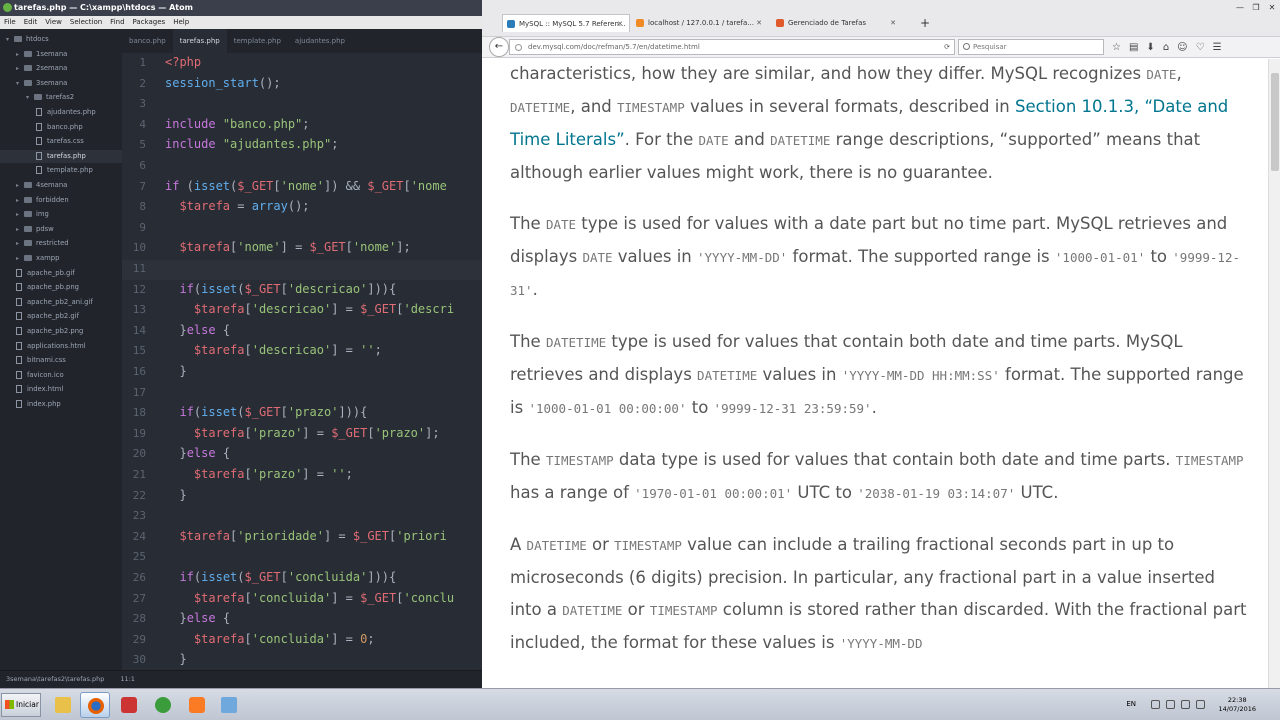 This screenshot has width=1280, height=720. Describe the element at coordinates (63, 705) in the screenshot. I see `taskbar-explorer` at that location.